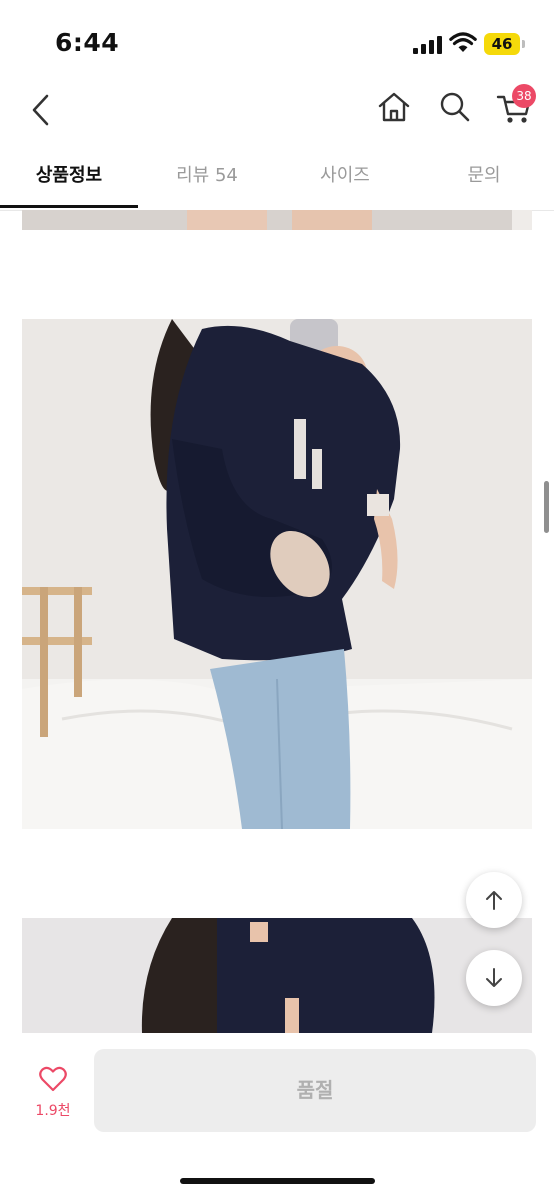  I want to click on scroll-bottom-button, so click(494, 978).